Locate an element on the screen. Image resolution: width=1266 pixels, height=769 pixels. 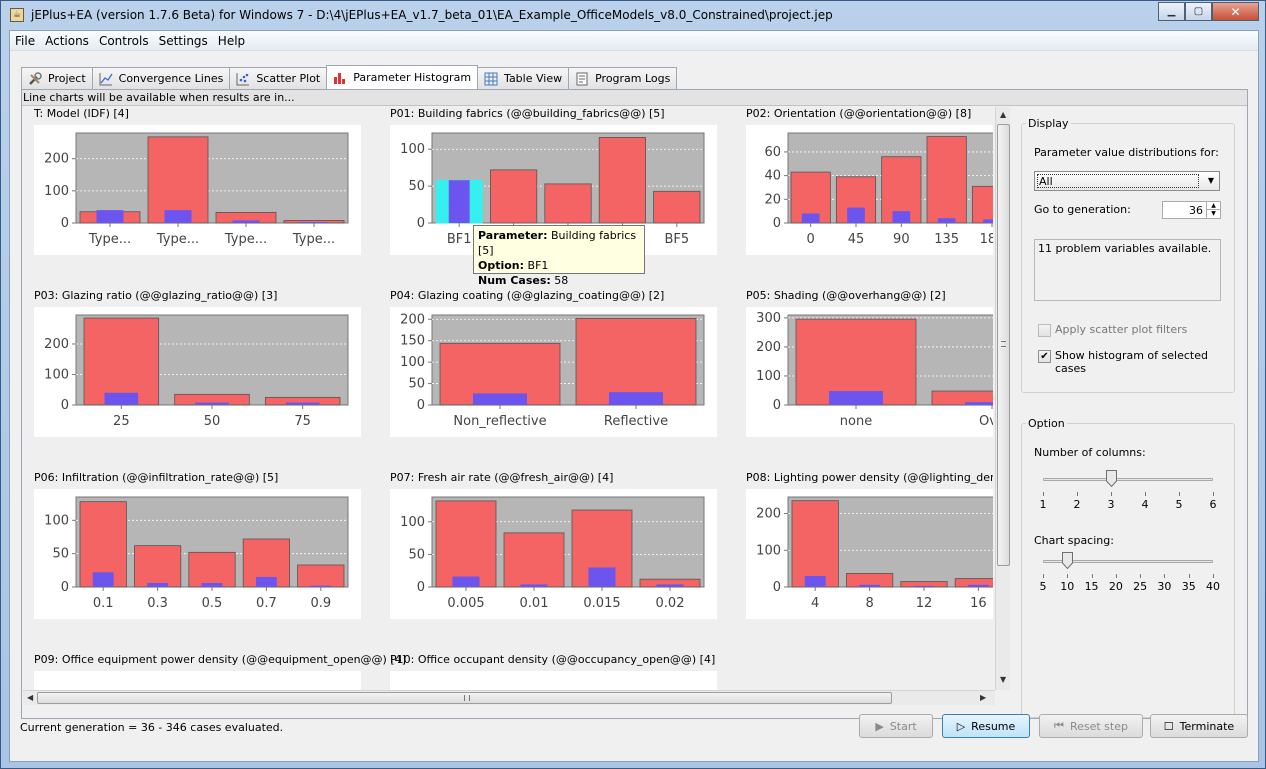
reset-step-button: ⏮ Reset step is located at coordinates (1091, 726).